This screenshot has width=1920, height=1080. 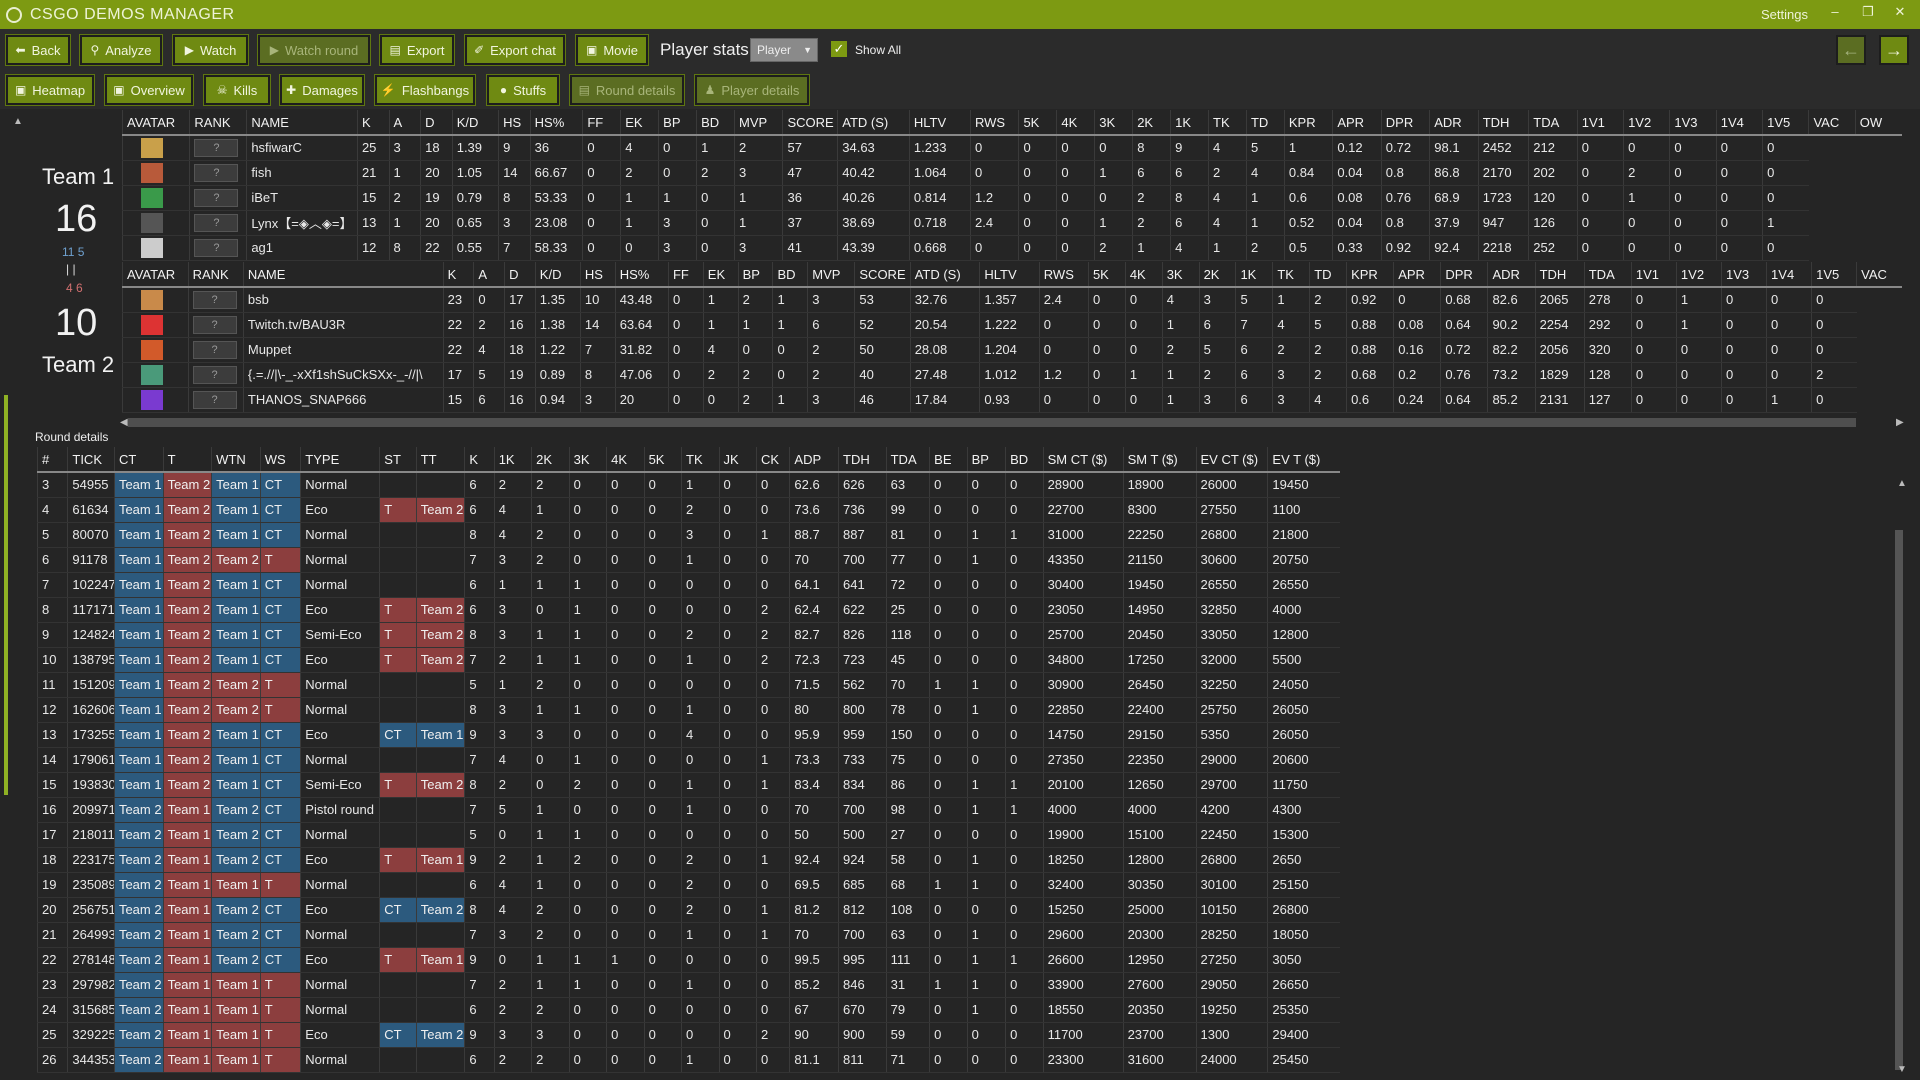 I want to click on column-header: KPR, so click(x=1308, y=122).